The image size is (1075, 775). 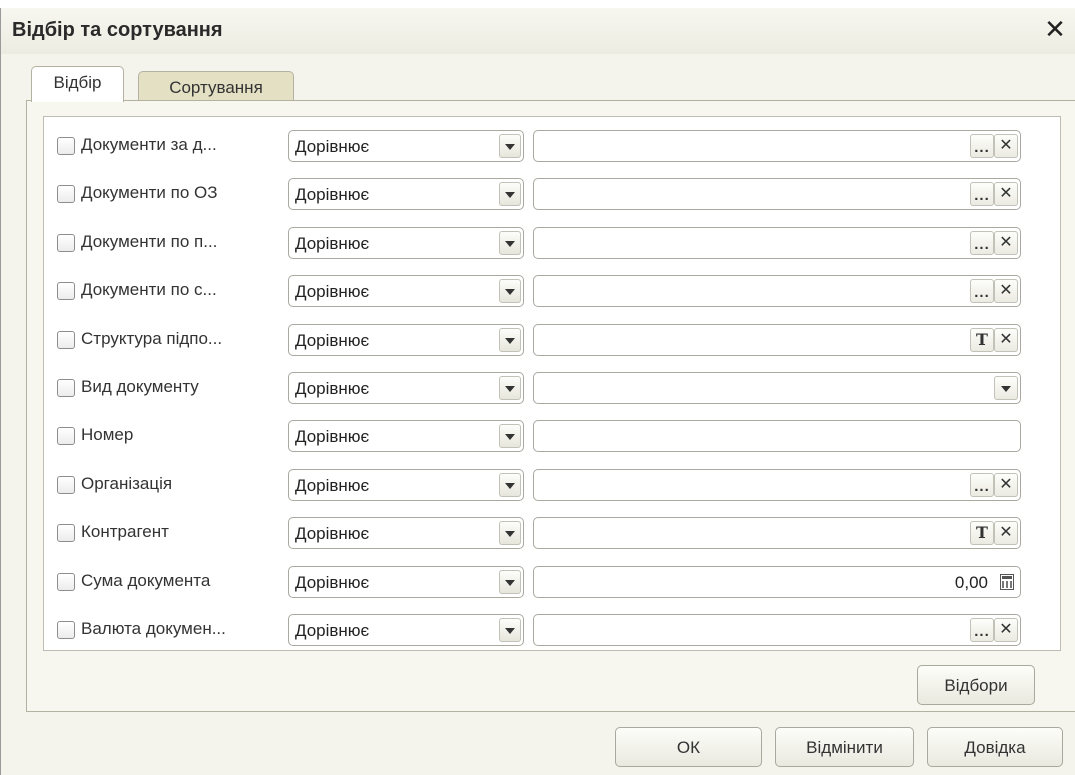 What do you see at coordinates (688, 747) in the screenshot?
I see `ok-button: ОК` at bounding box center [688, 747].